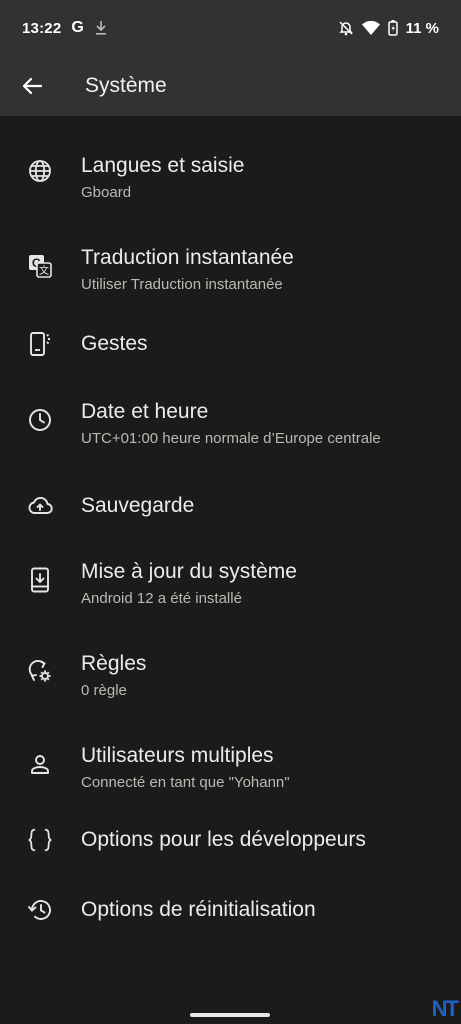  Describe the element at coordinates (113, 676) in the screenshot. I see `item-texts: Règles 0 règle` at that location.